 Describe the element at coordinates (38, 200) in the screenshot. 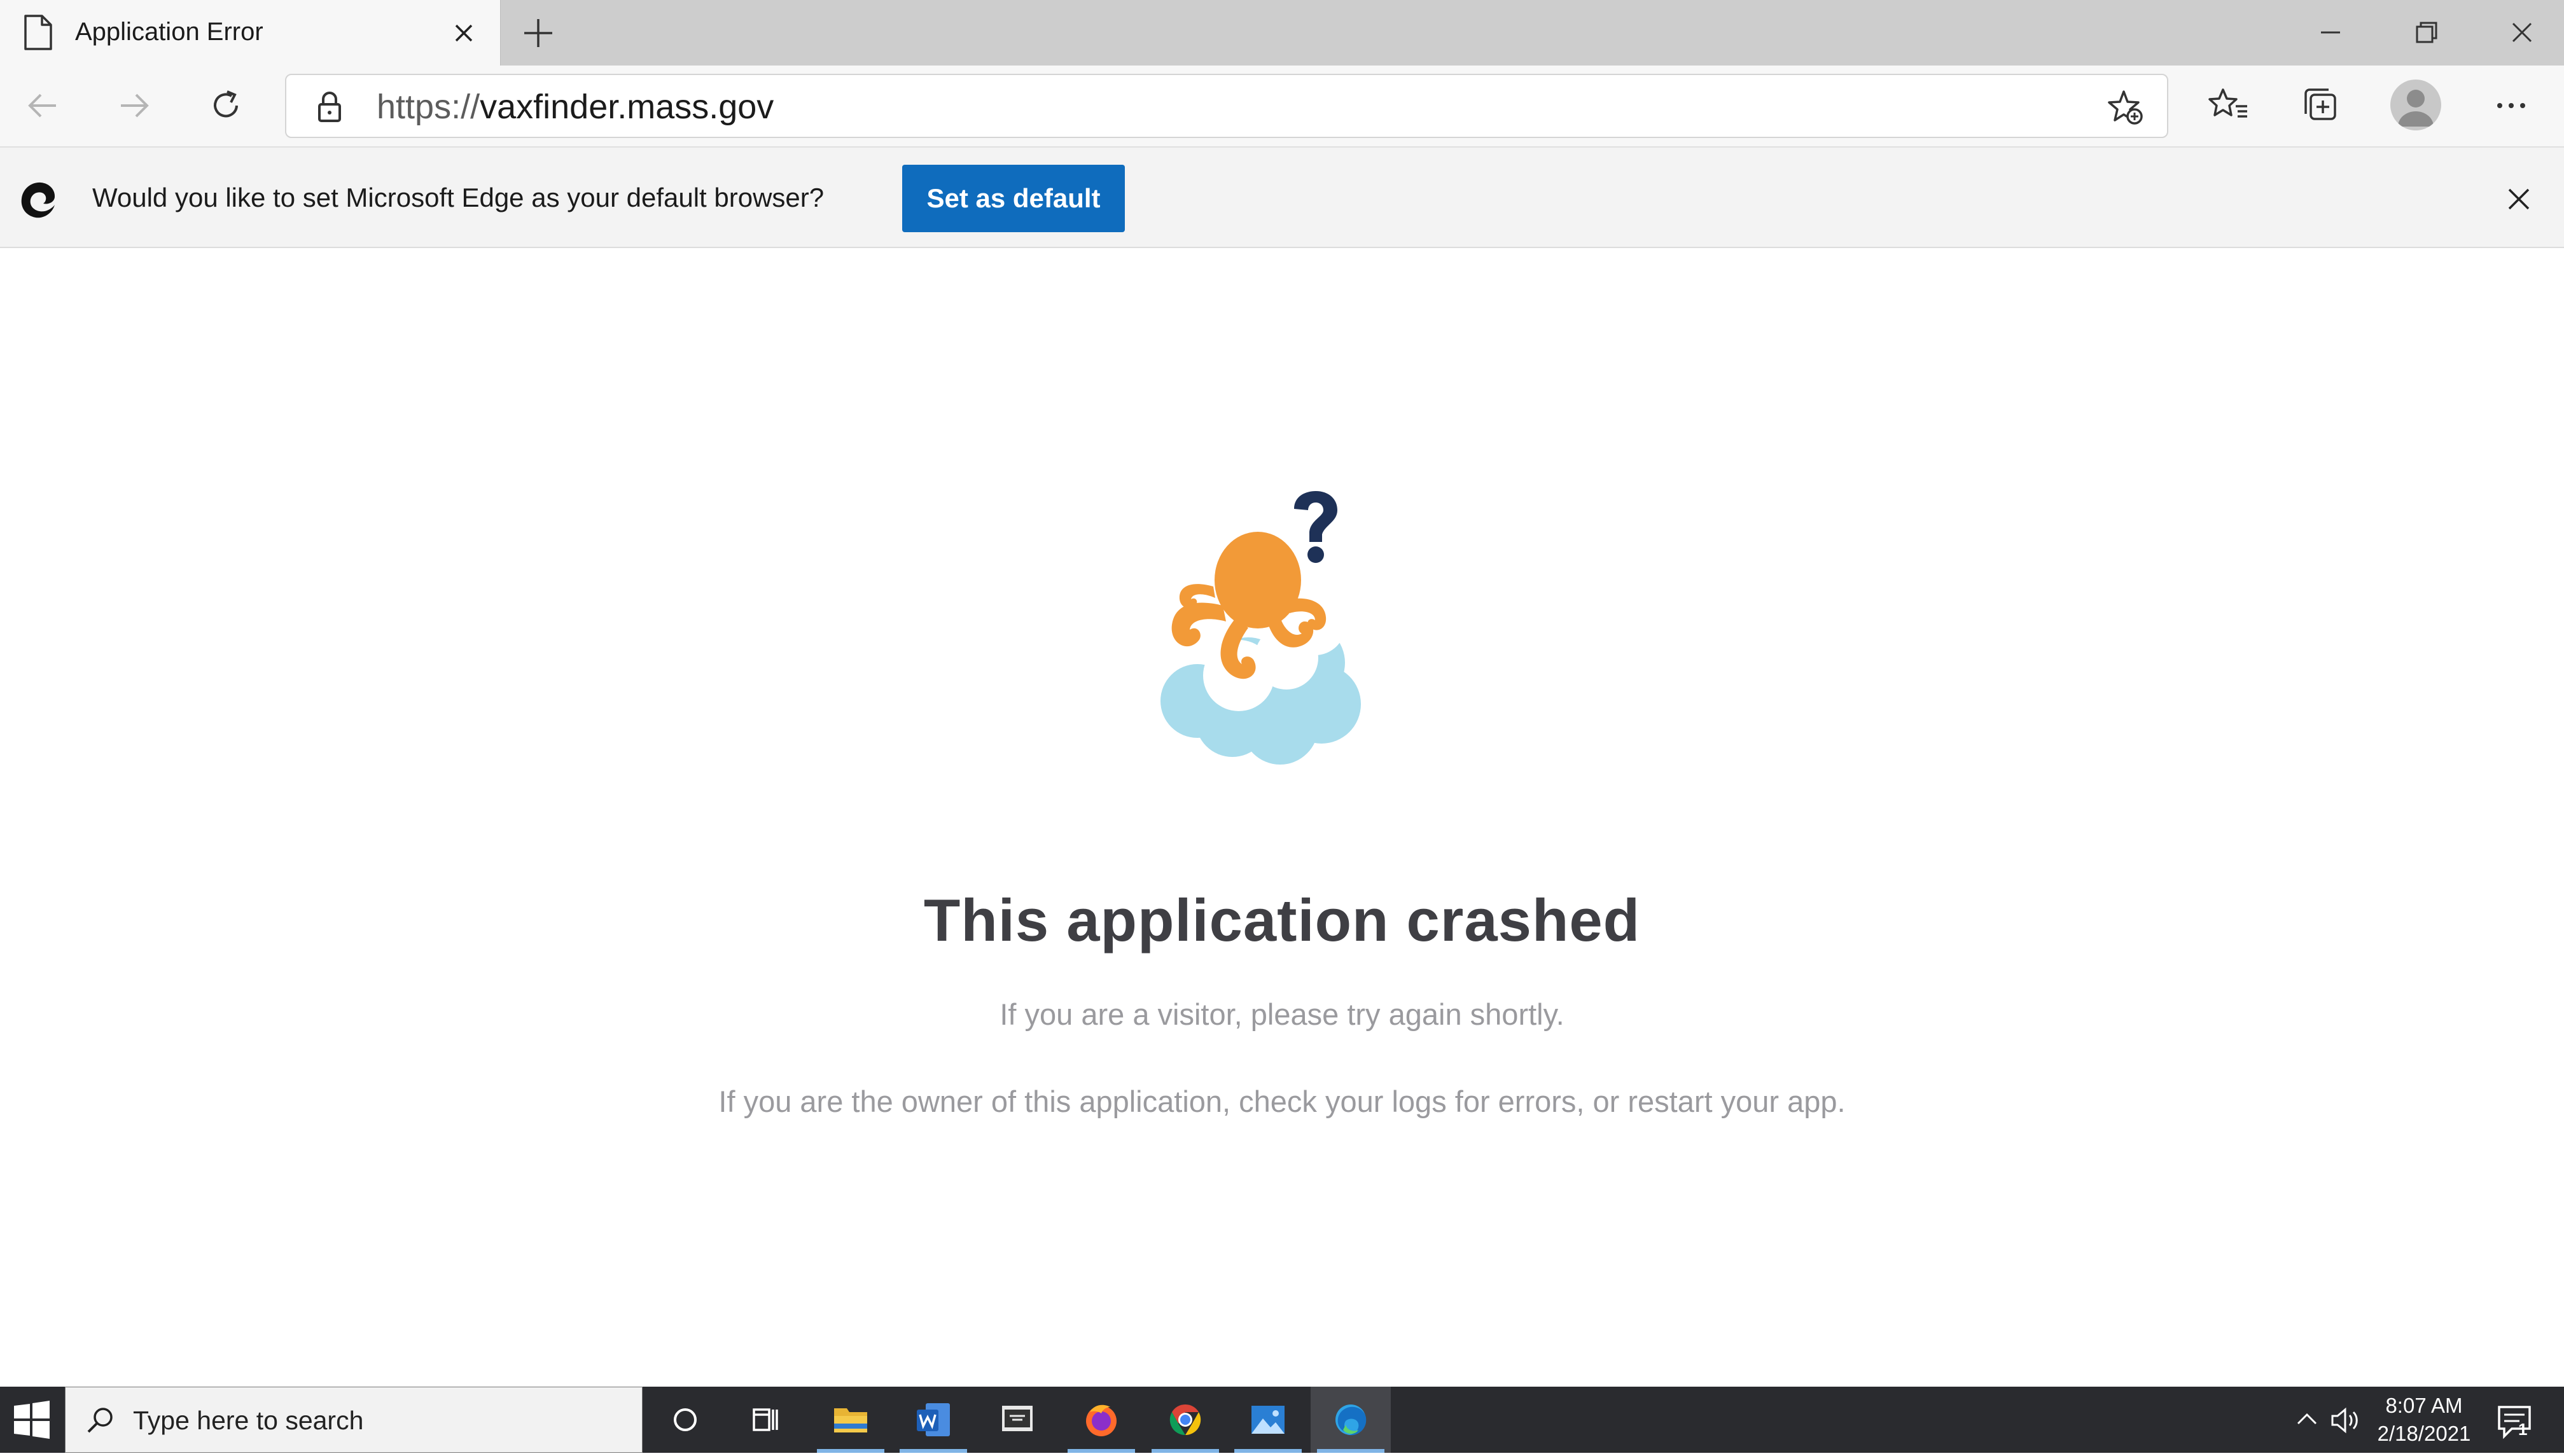

I see `edge-logo-icon` at that location.